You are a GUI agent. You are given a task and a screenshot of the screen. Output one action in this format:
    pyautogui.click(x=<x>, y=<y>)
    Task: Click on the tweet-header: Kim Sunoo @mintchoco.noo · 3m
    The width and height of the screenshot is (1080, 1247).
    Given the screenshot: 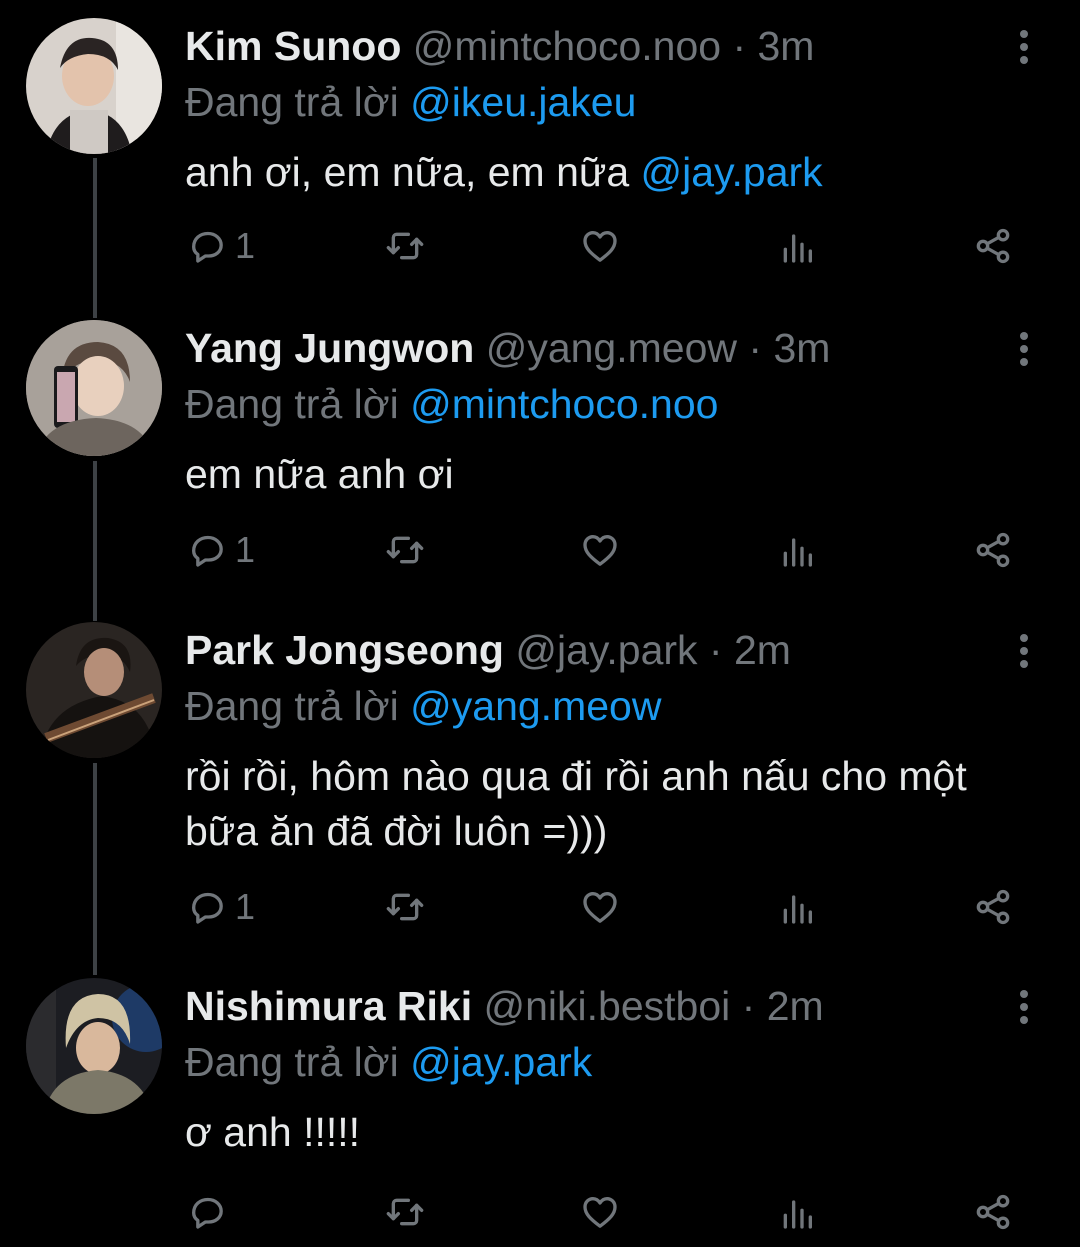 What is the action you would take?
    pyautogui.click(x=499, y=46)
    